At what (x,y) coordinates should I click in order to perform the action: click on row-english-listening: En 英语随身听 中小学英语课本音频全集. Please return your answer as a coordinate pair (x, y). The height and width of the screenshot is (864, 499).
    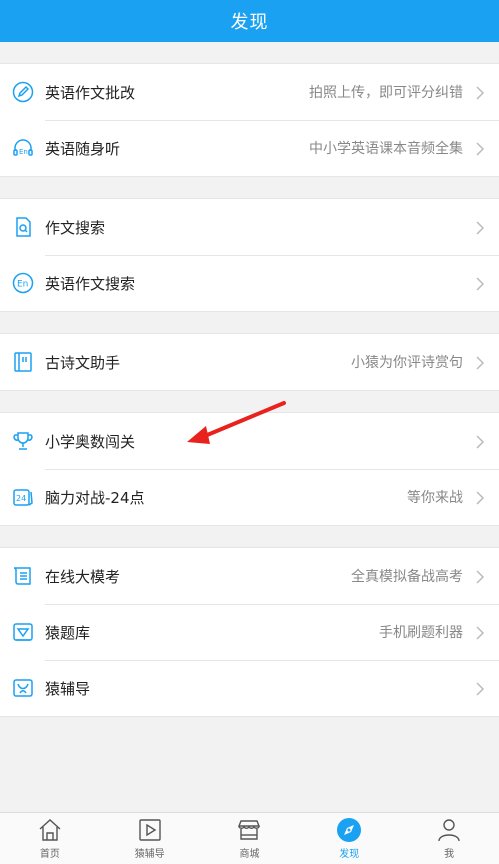
    Looking at the image, I should click on (249, 148).